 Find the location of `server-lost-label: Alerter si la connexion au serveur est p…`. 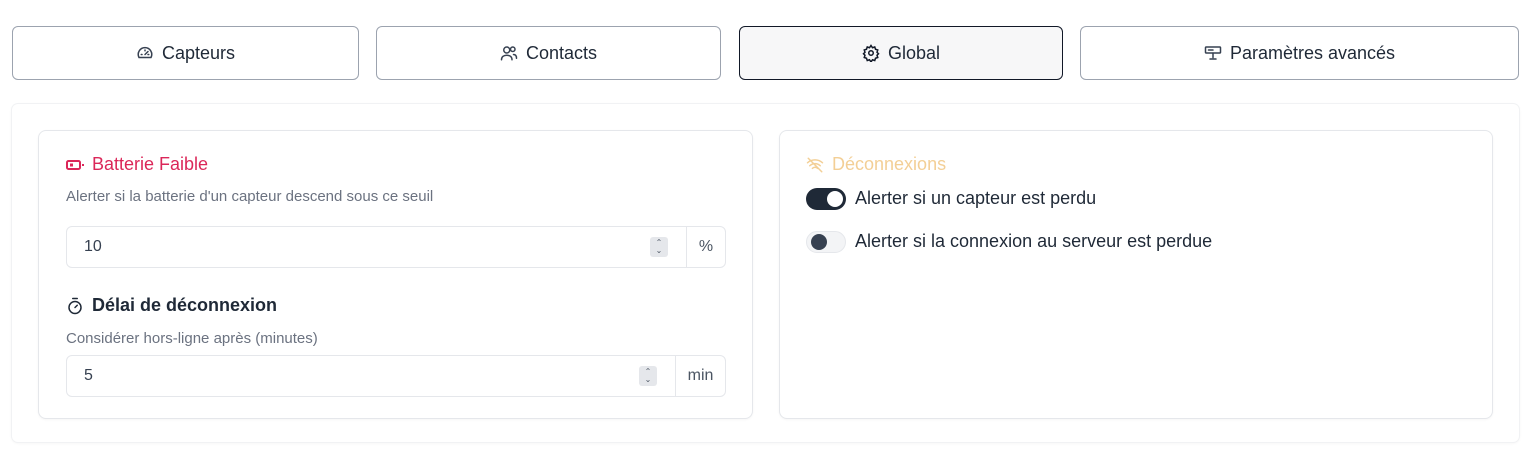

server-lost-label: Alerter si la connexion au serveur est p… is located at coordinates (1034, 241).